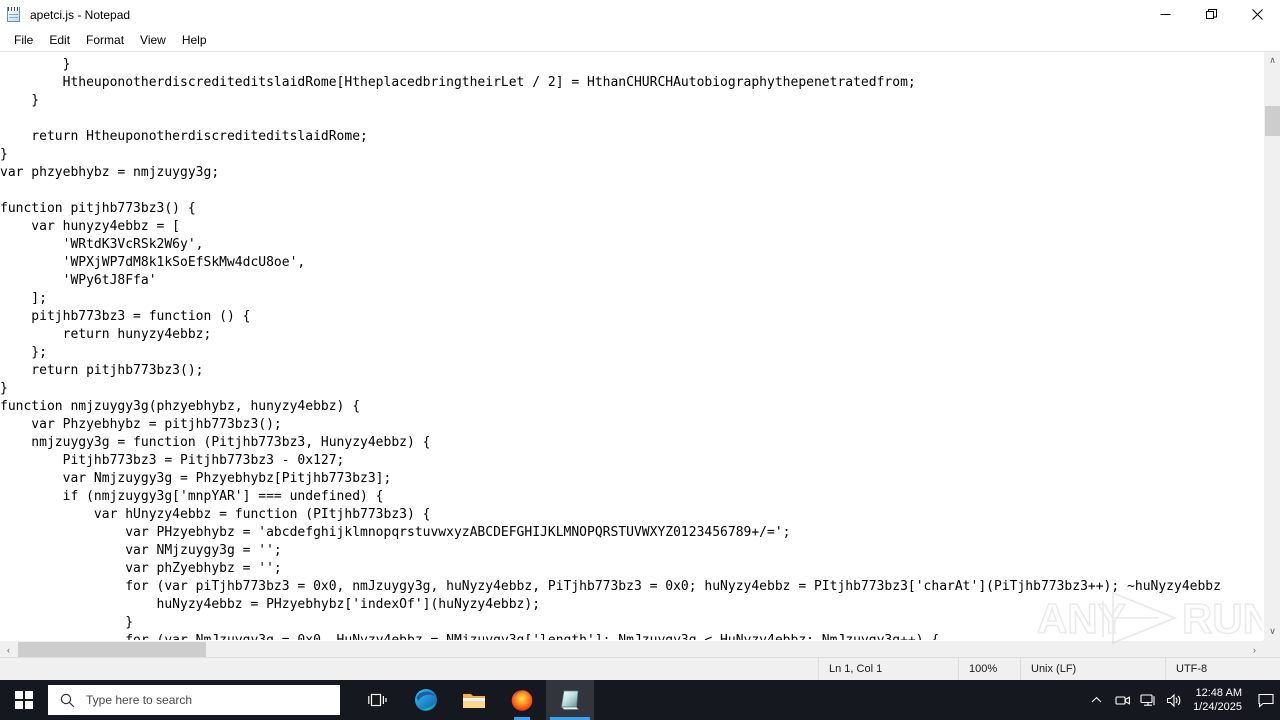  What do you see at coordinates (631, 648) in the screenshot?
I see `horizontal-scrollbar: ‹ ›` at bounding box center [631, 648].